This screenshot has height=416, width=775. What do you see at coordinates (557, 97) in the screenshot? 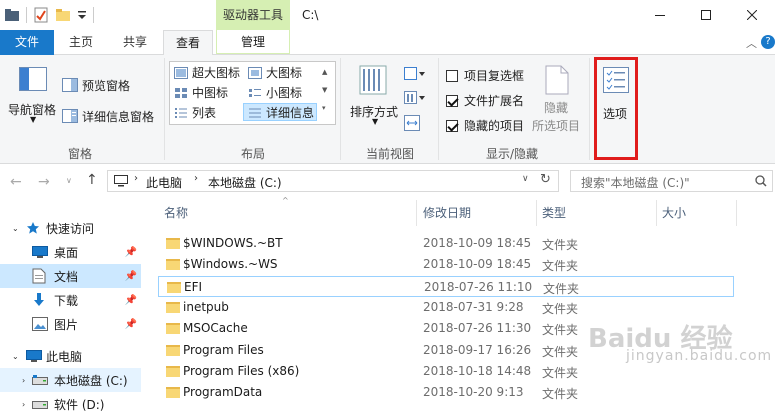
I see `hide-selected-items-button: 隐藏 所选项目` at bounding box center [557, 97].